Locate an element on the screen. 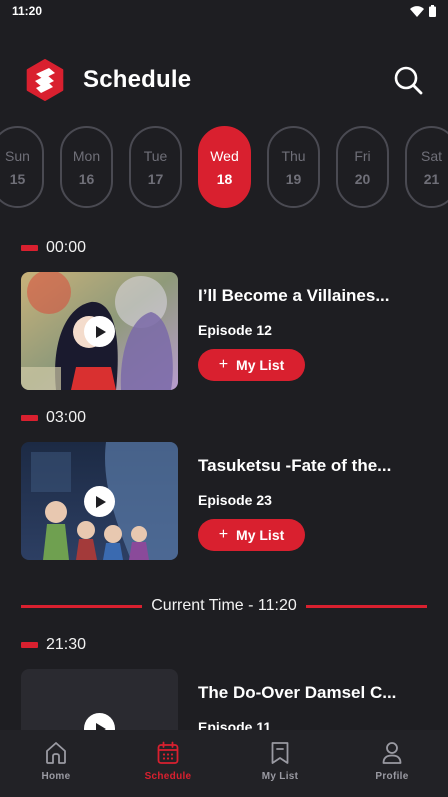  nav-label: My List is located at coordinates (280, 776).